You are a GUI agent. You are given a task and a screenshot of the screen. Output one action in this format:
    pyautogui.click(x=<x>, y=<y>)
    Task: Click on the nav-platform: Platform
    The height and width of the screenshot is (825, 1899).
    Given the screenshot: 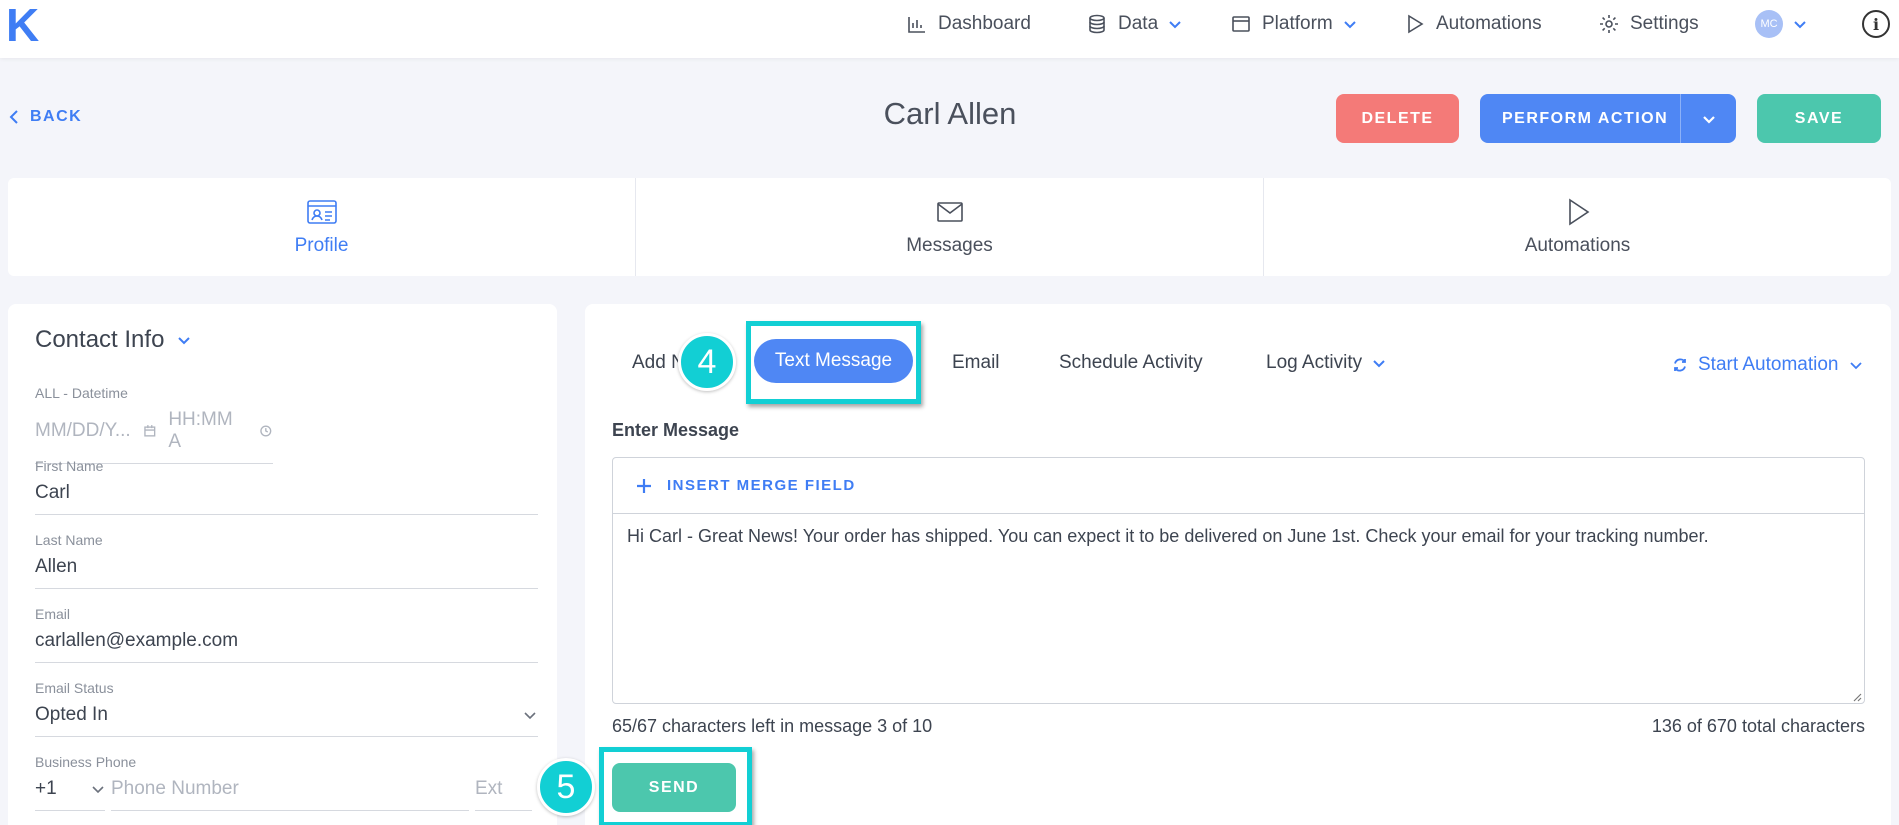 What is the action you would take?
    pyautogui.click(x=1293, y=24)
    